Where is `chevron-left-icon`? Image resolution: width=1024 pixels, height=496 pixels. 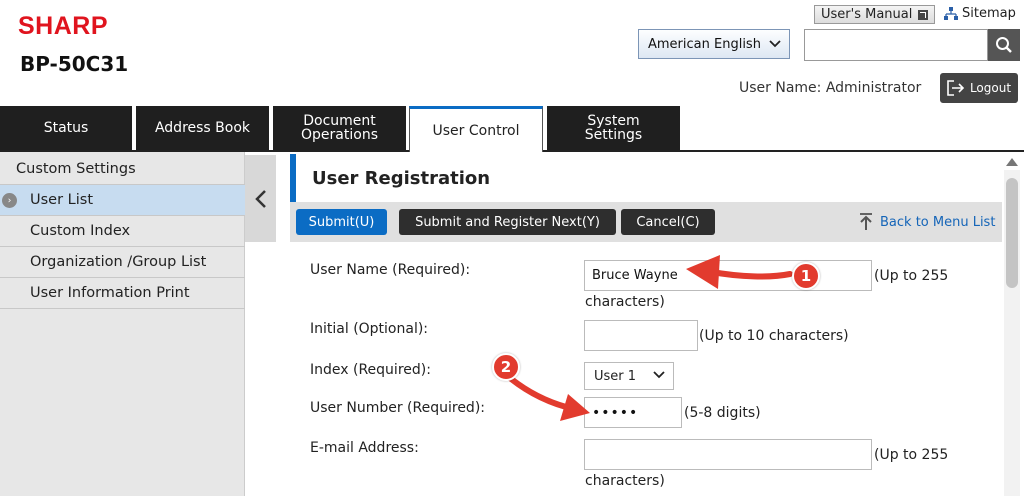 chevron-left-icon is located at coordinates (260, 198).